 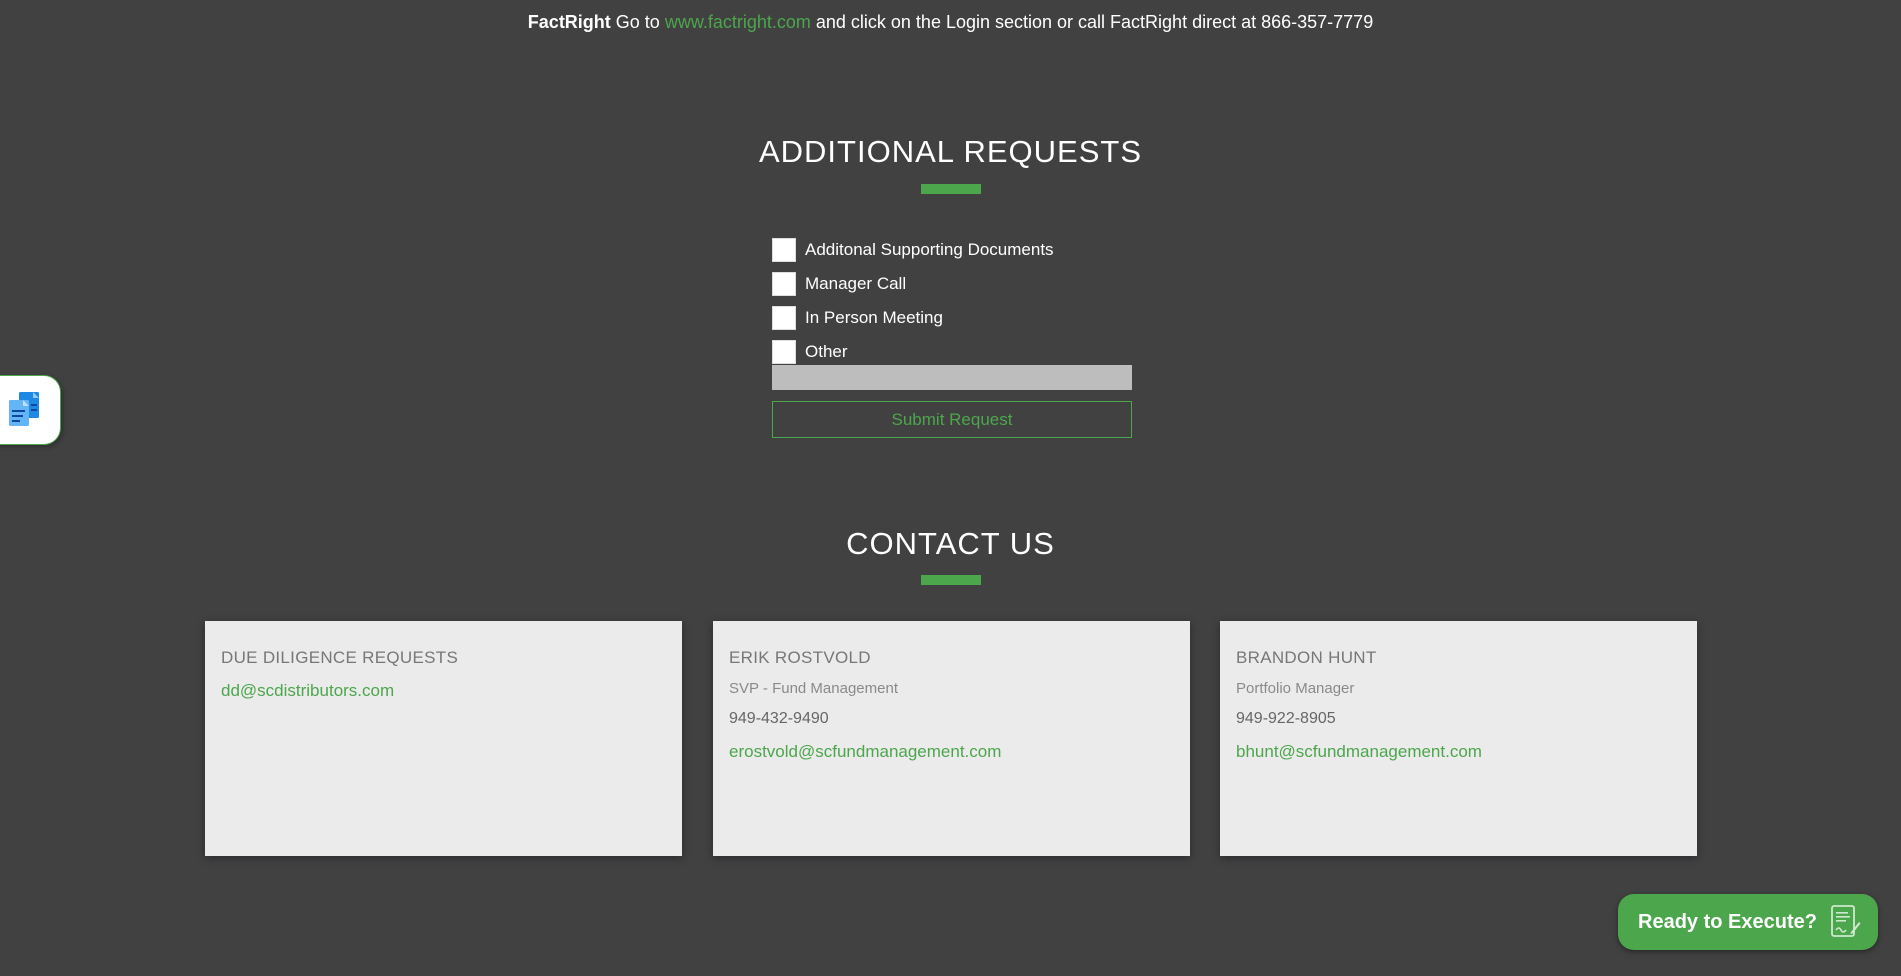 What do you see at coordinates (1295, 688) in the screenshot?
I see `contact-role: Portfolio Manager` at bounding box center [1295, 688].